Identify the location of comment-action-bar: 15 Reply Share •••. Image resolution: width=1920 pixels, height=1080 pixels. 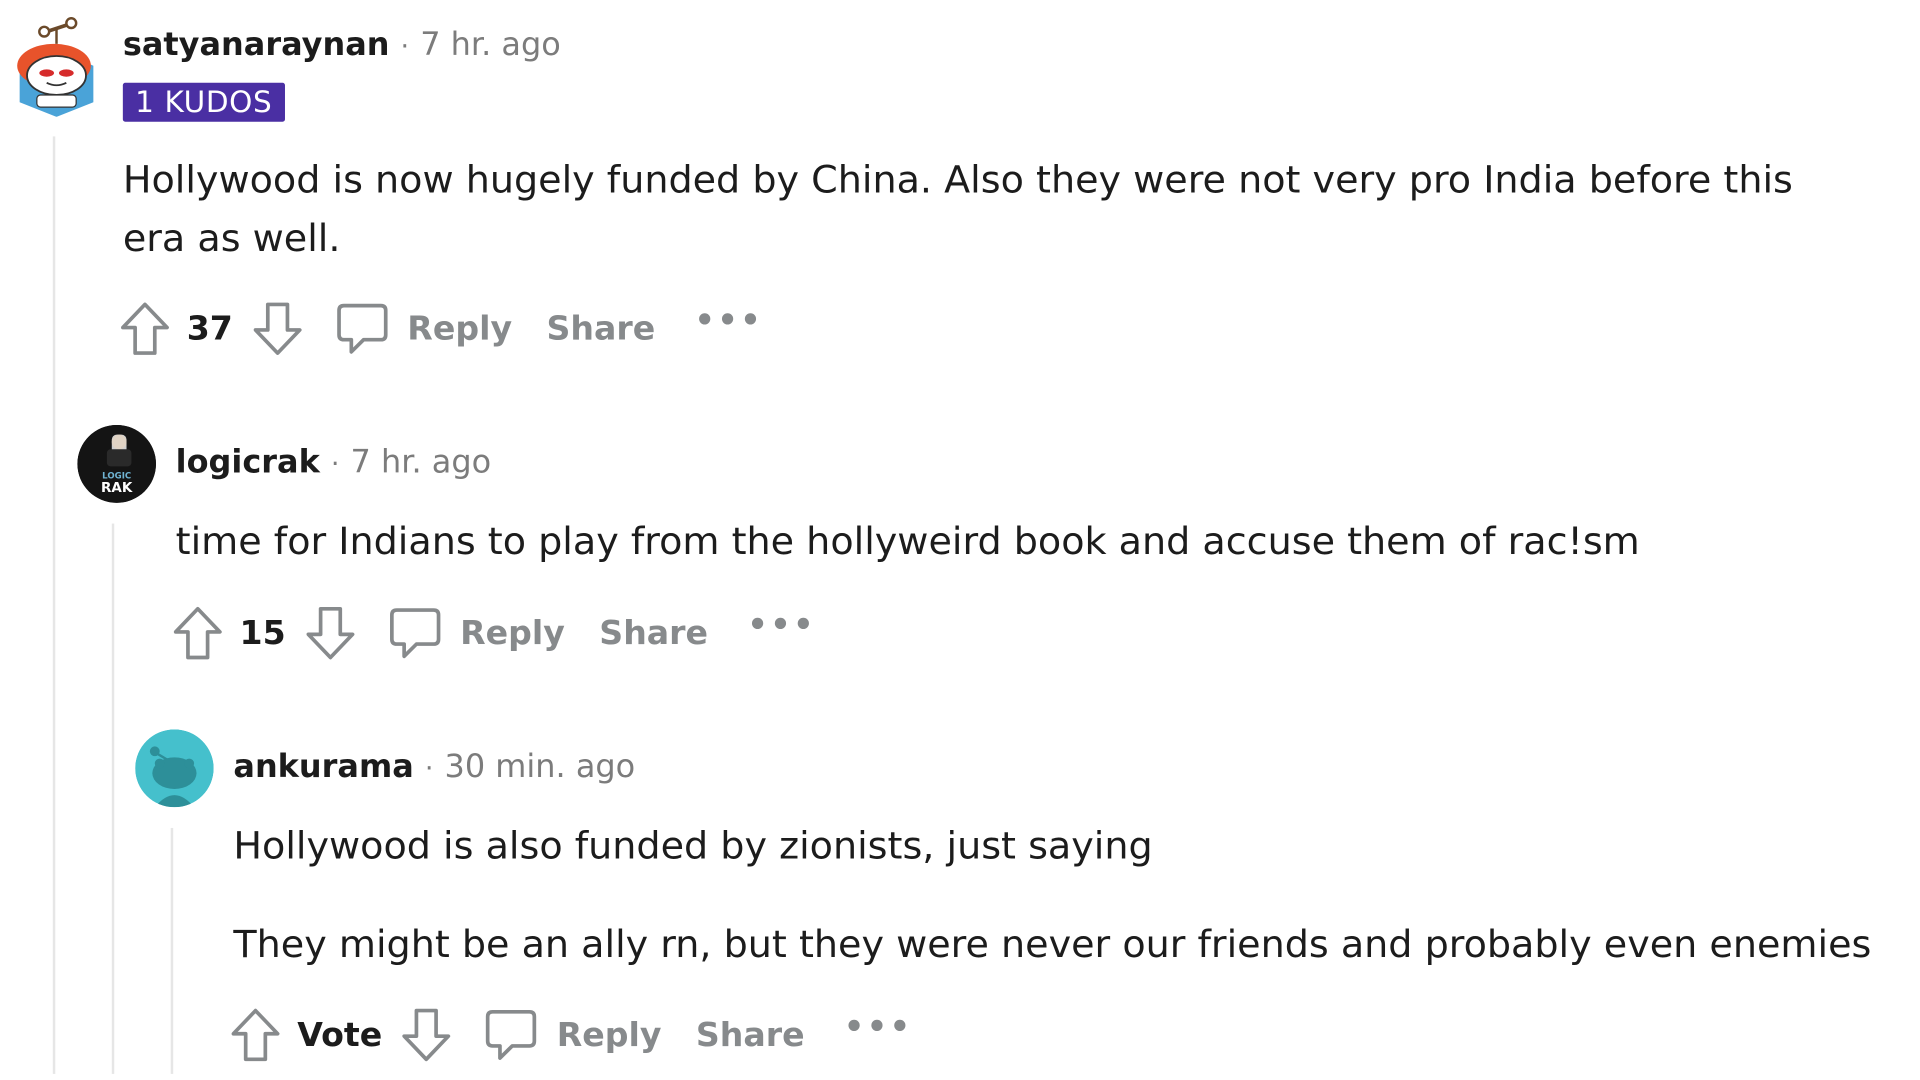
(493, 633).